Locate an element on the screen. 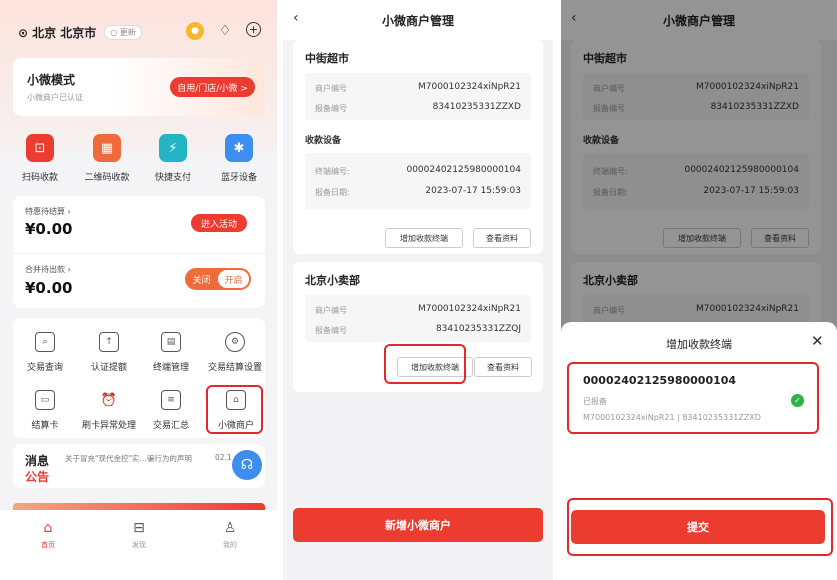 This screenshot has width=837, height=580. alarm-icon: ⏰ is located at coordinates (109, 400).